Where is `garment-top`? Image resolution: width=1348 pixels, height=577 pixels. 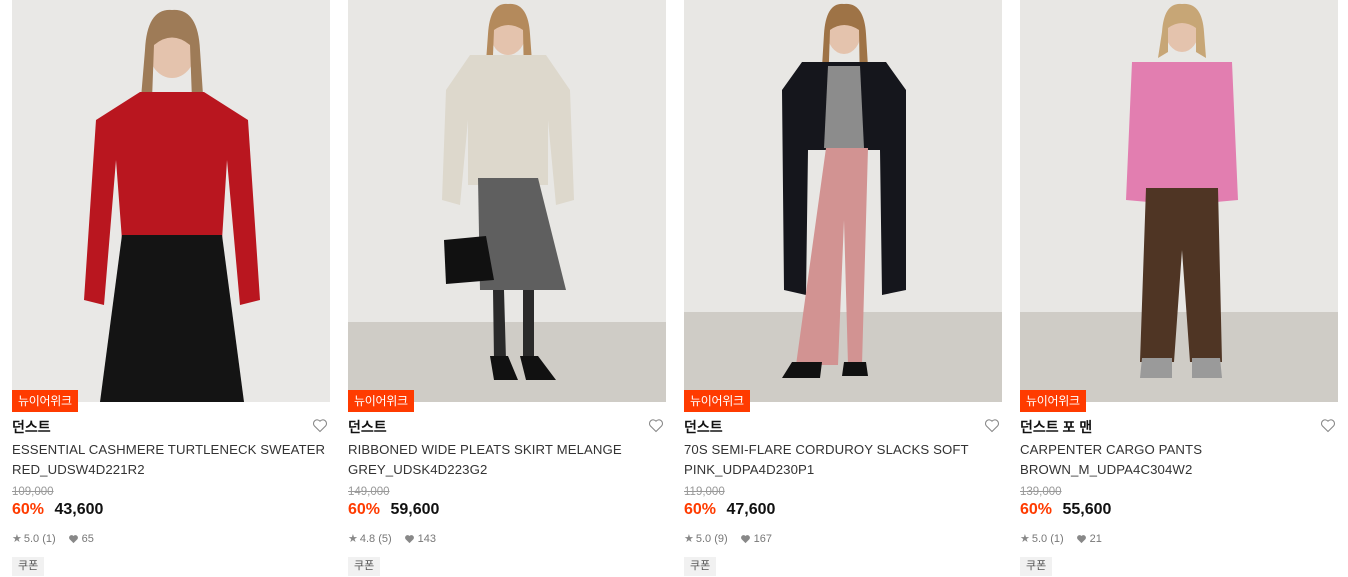 garment-top is located at coordinates (1182, 132).